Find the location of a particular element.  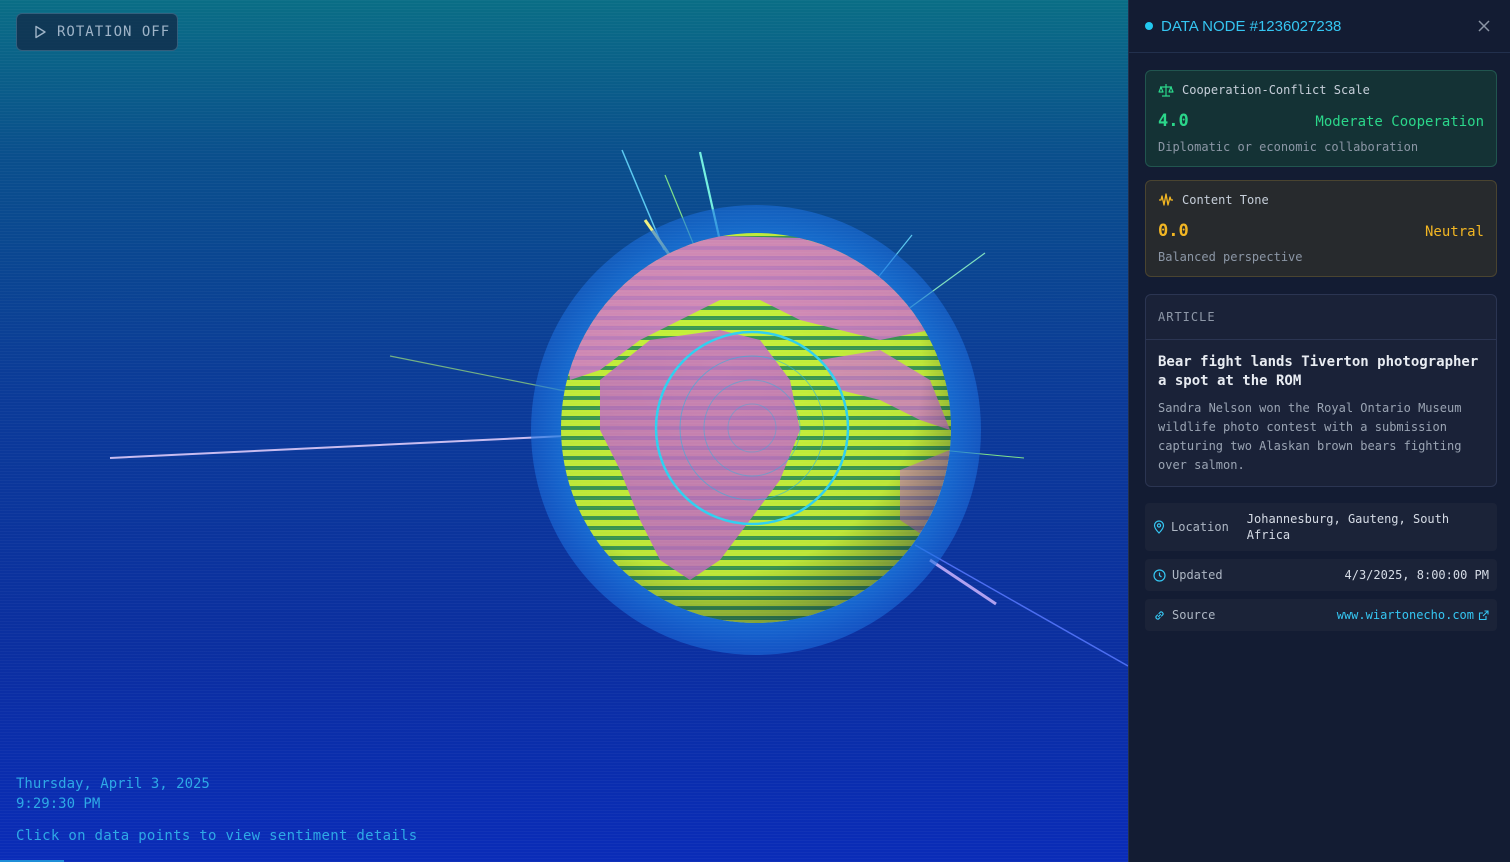

tone-description: Balanced perspective is located at coordinates (1230, 257).